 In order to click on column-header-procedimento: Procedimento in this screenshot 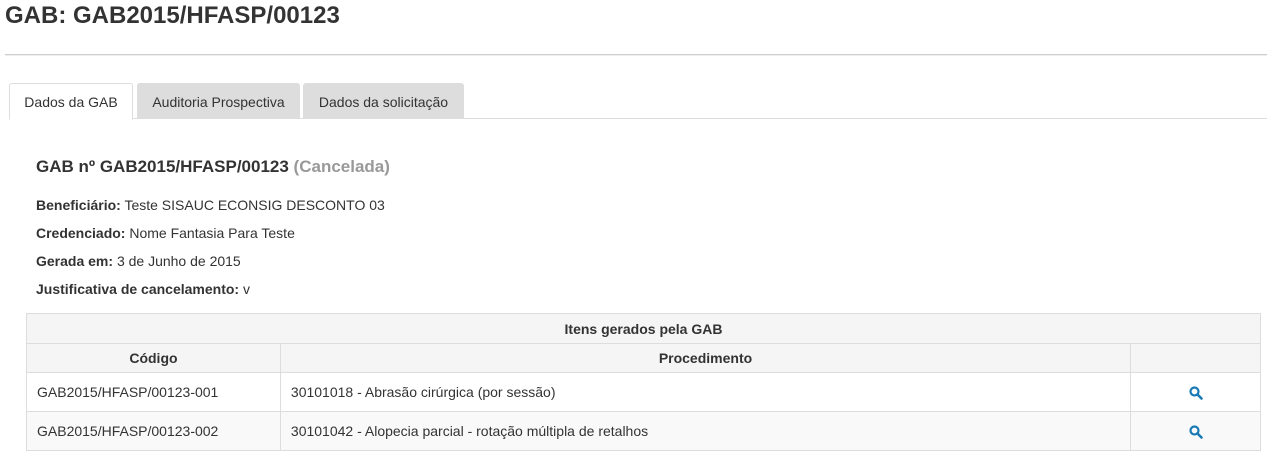, I will do `click(705, 358)`.